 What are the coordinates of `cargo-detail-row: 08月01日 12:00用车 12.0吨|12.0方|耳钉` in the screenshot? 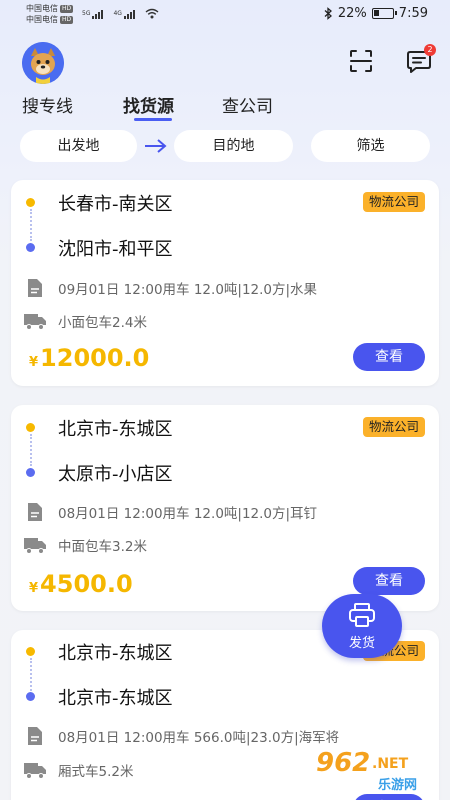 It's located at (170, 512).